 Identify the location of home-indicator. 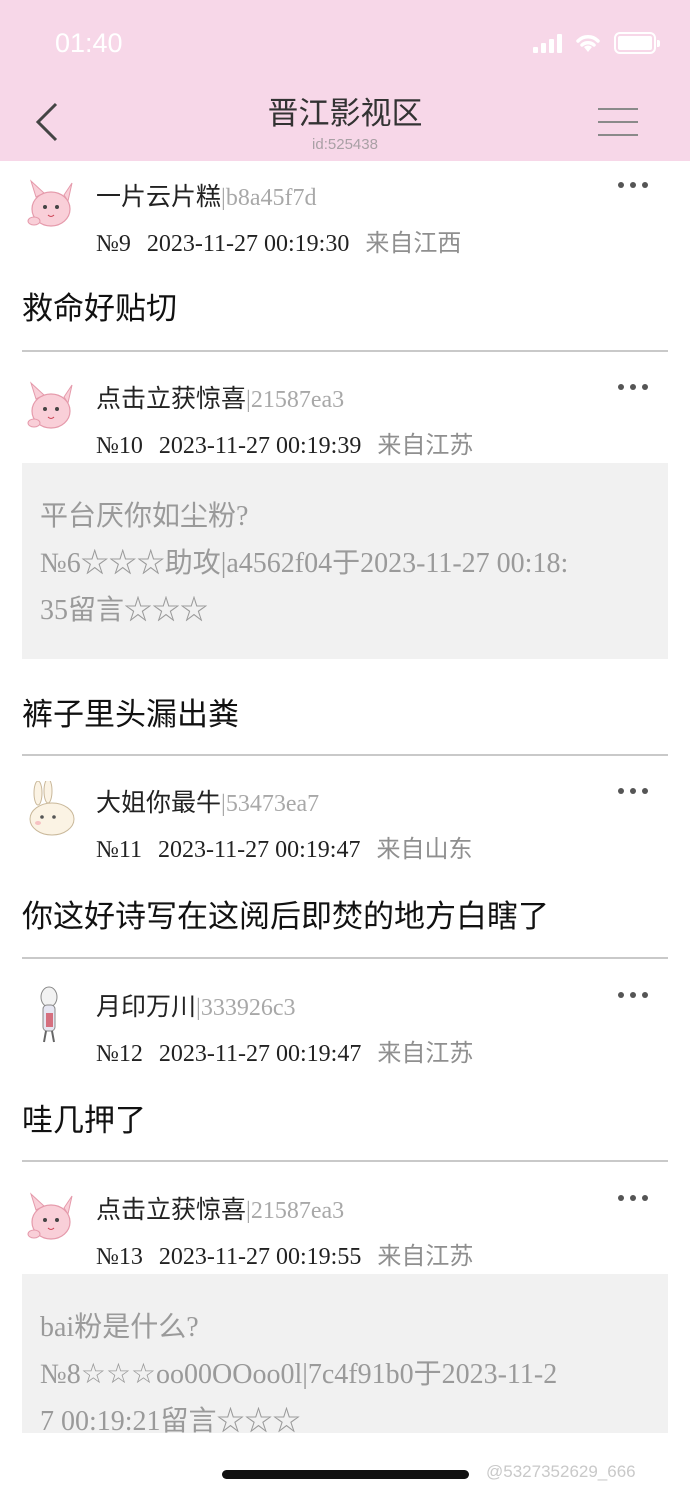
(345, 1474).